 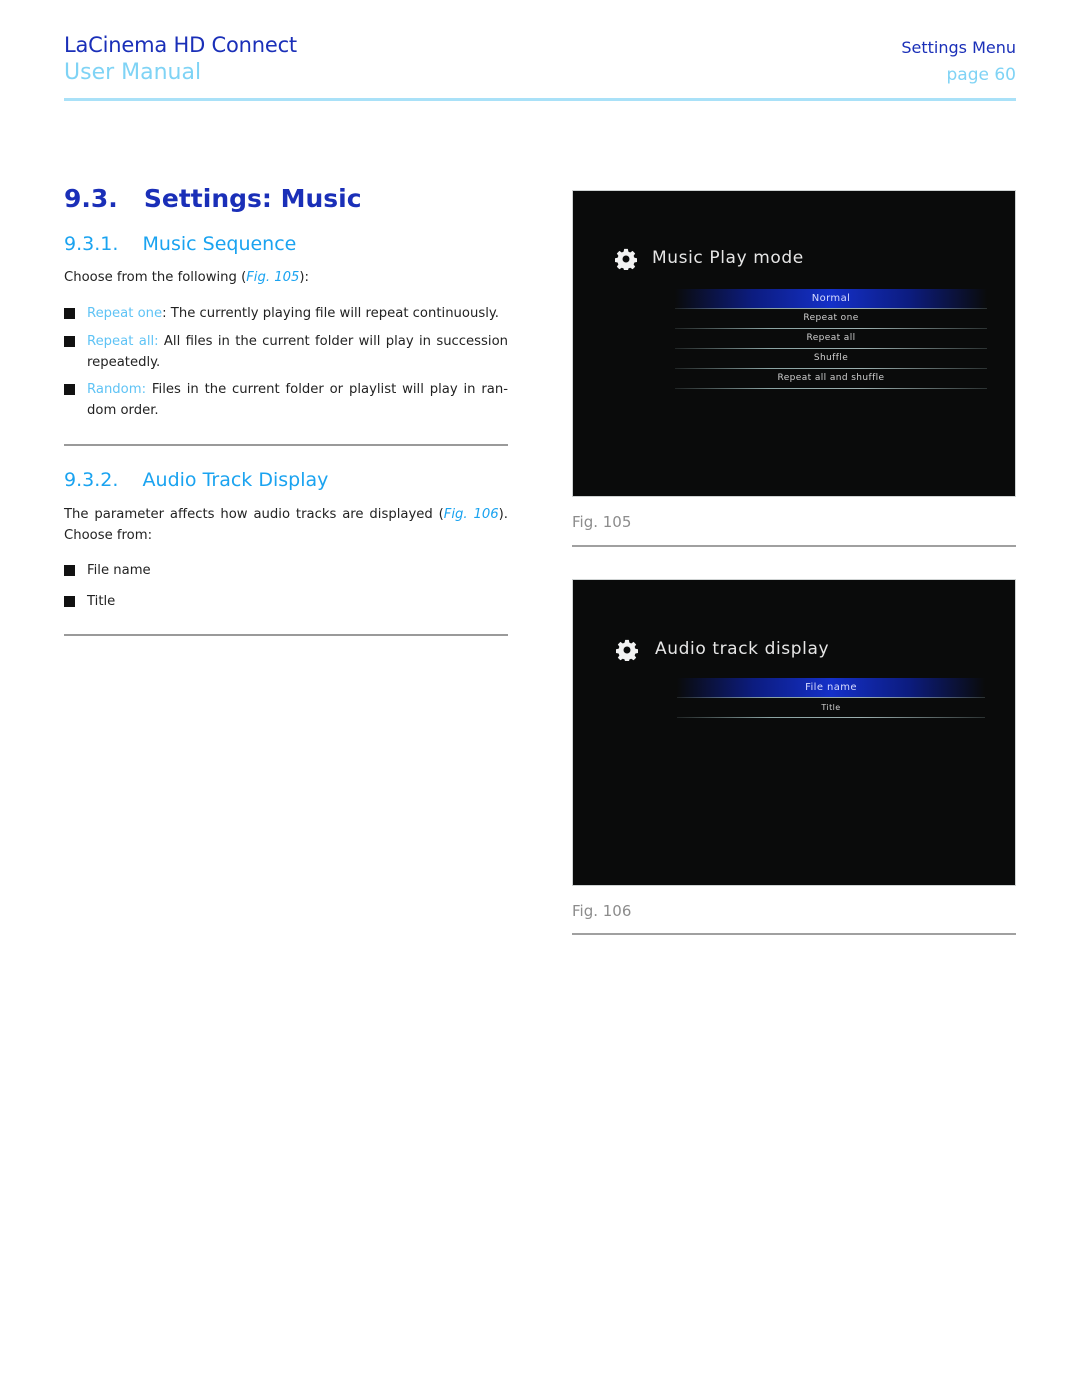 What do you see at coordinates (272, 277) in the screenshot?
I see `fig-105-link: Fig. 105` at bounding box center [272, 277].